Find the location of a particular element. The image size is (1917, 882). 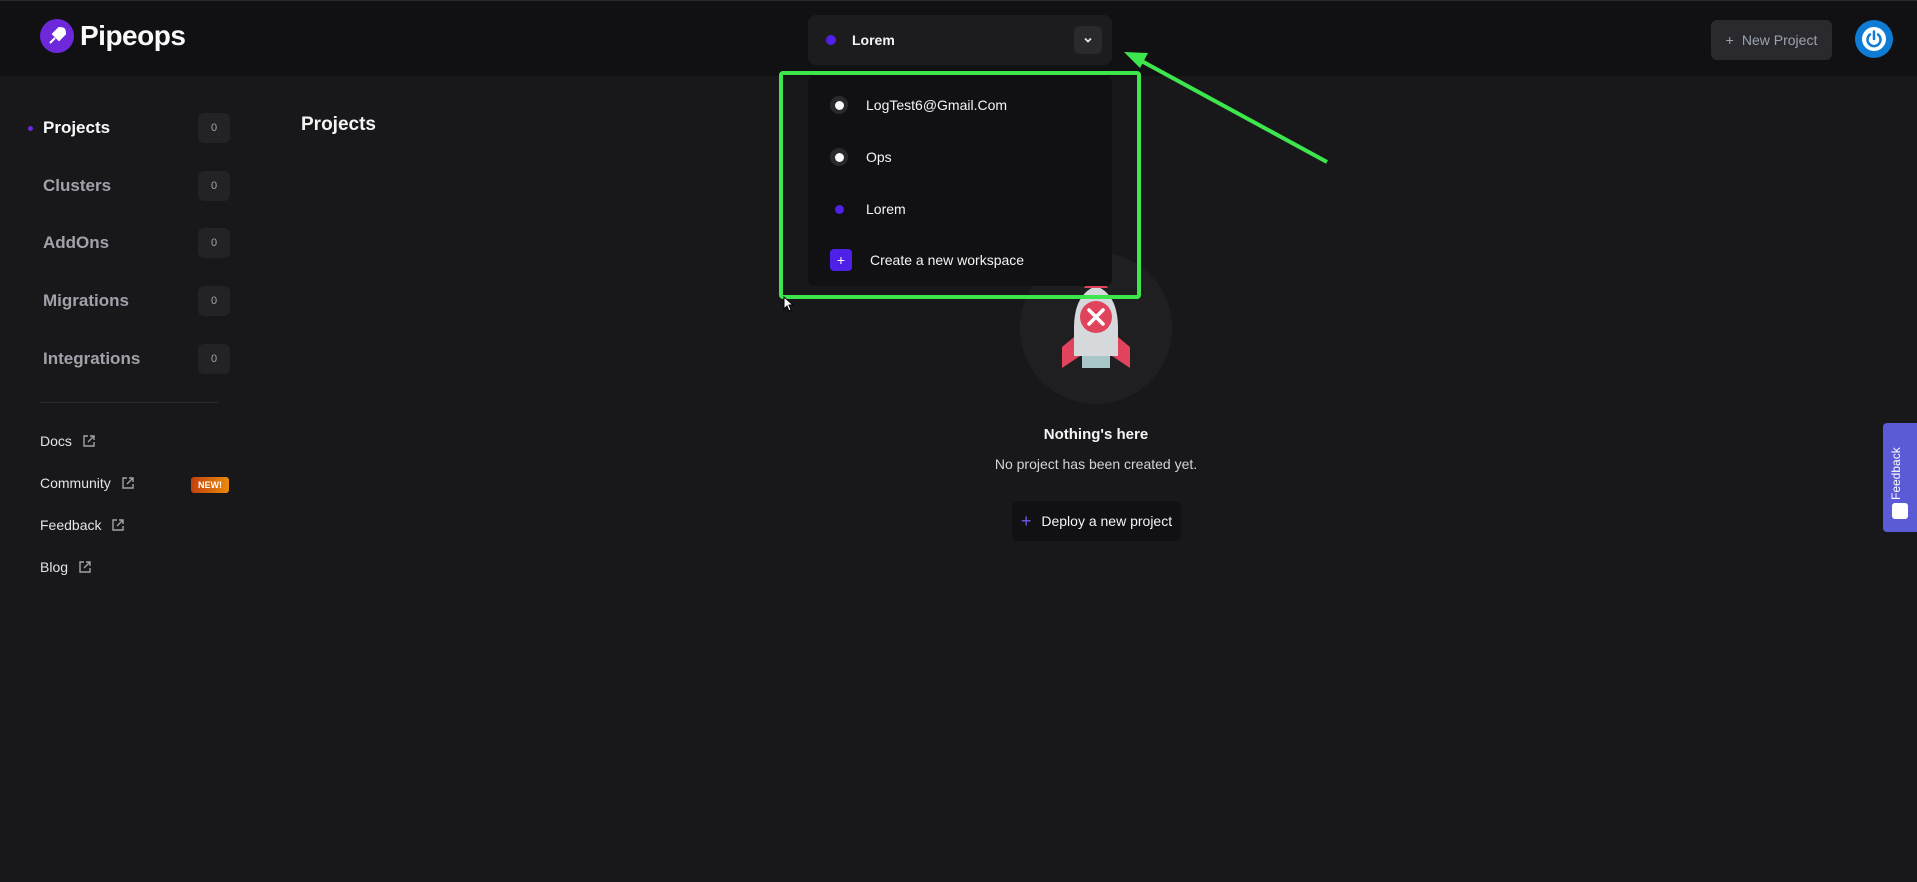

create-workspace-label: Create a new workspace is located at coordinates (947, 260).